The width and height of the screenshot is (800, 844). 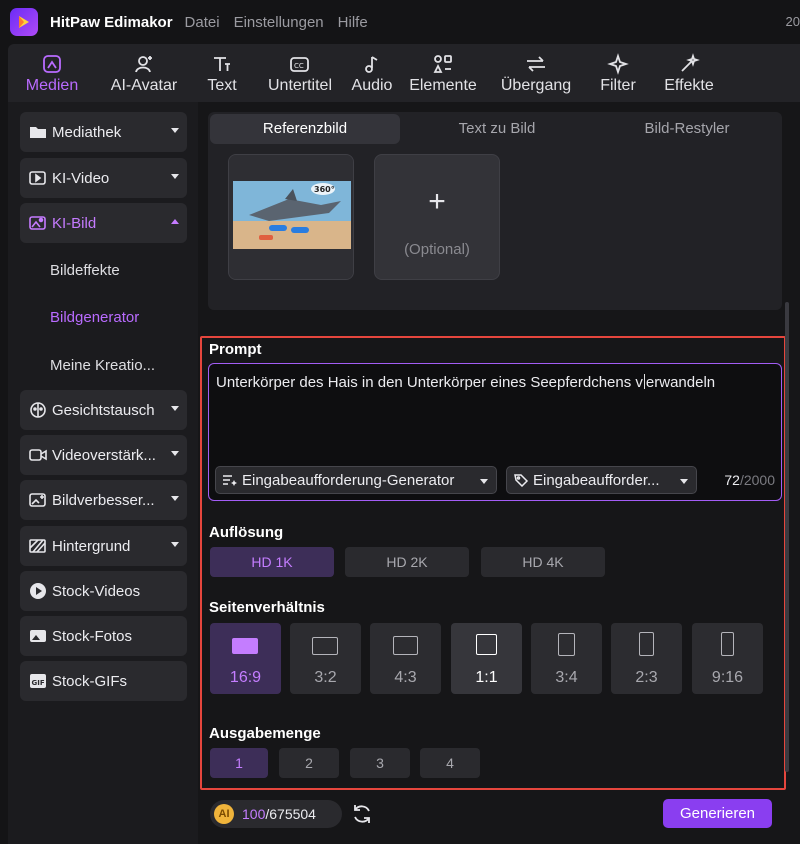 What do you see at coordinates (787, 537) in the screenshot?
I see `scrollbar` at bounding box center [787, 537].